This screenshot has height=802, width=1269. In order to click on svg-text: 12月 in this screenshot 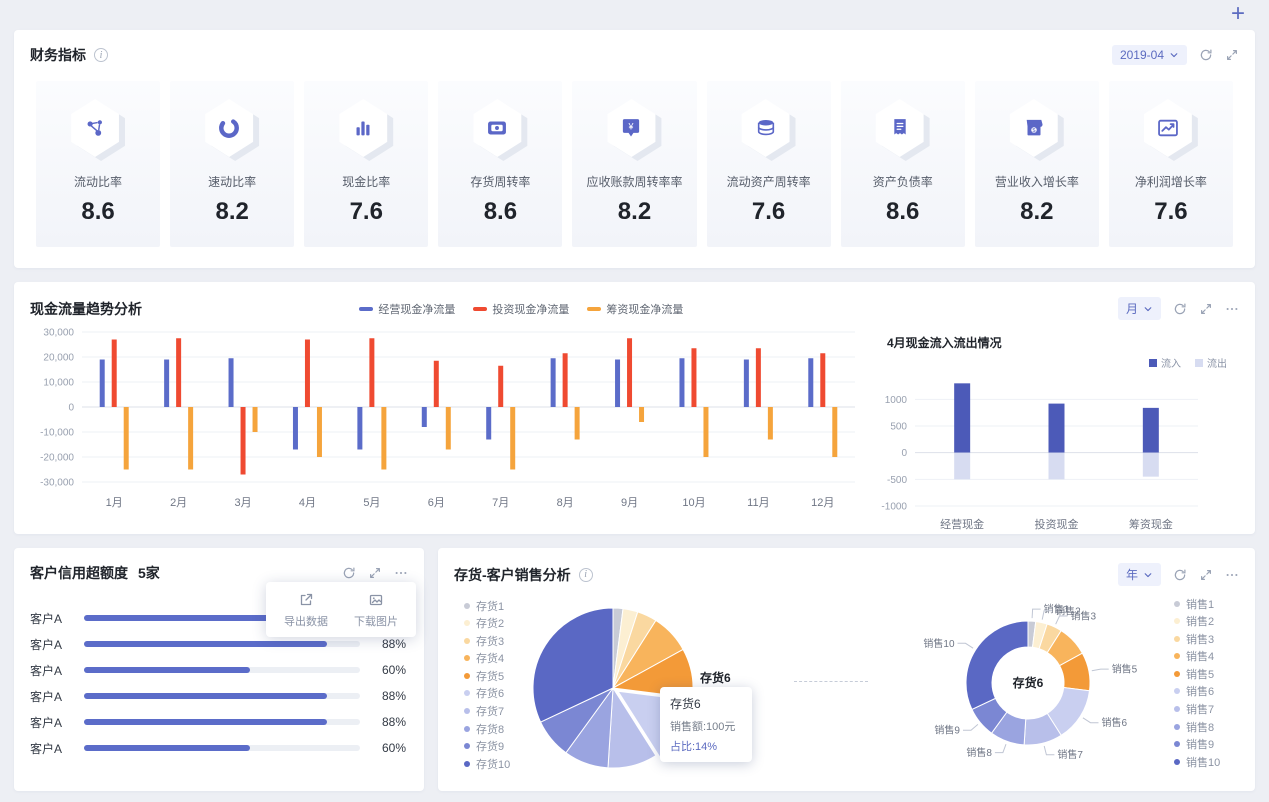, I will do `click(822, 503)`.